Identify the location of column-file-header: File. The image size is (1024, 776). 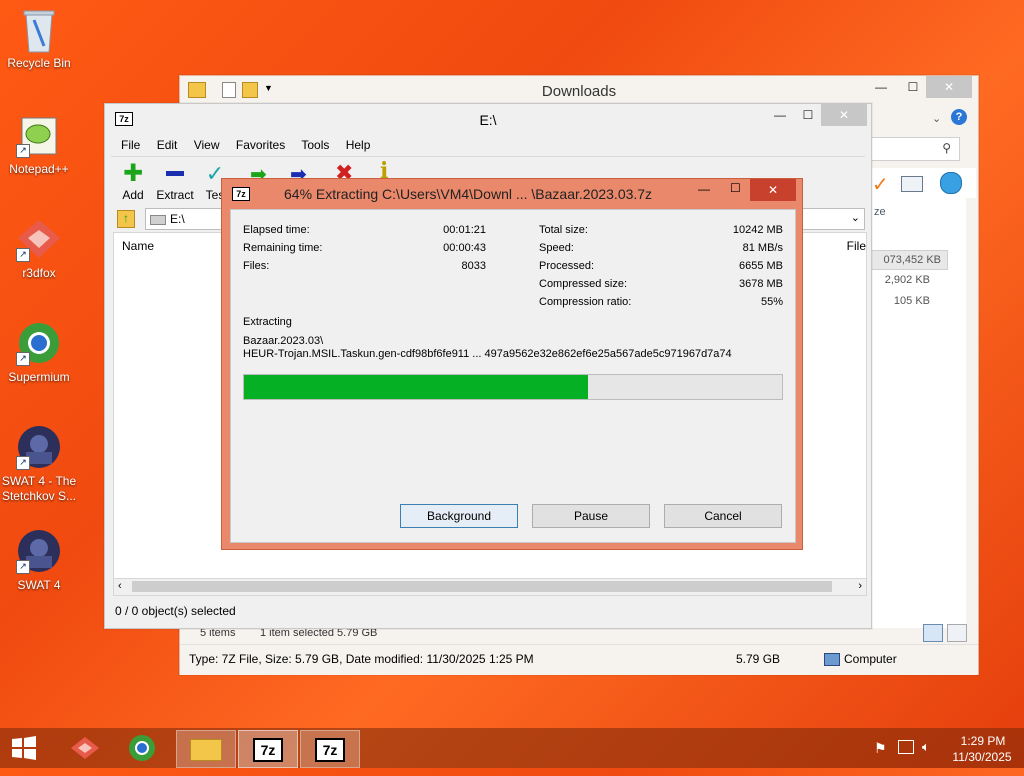
(856, 246).